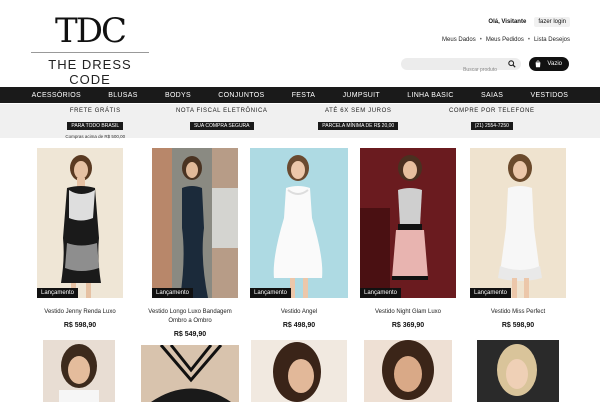 This screenshot has height=402, width=600. What do you see at coordinates (95, 136) in the screenshot?
I see `info-subtext: Compras acima de R$ 500,00` at bounding box center [95, 136].